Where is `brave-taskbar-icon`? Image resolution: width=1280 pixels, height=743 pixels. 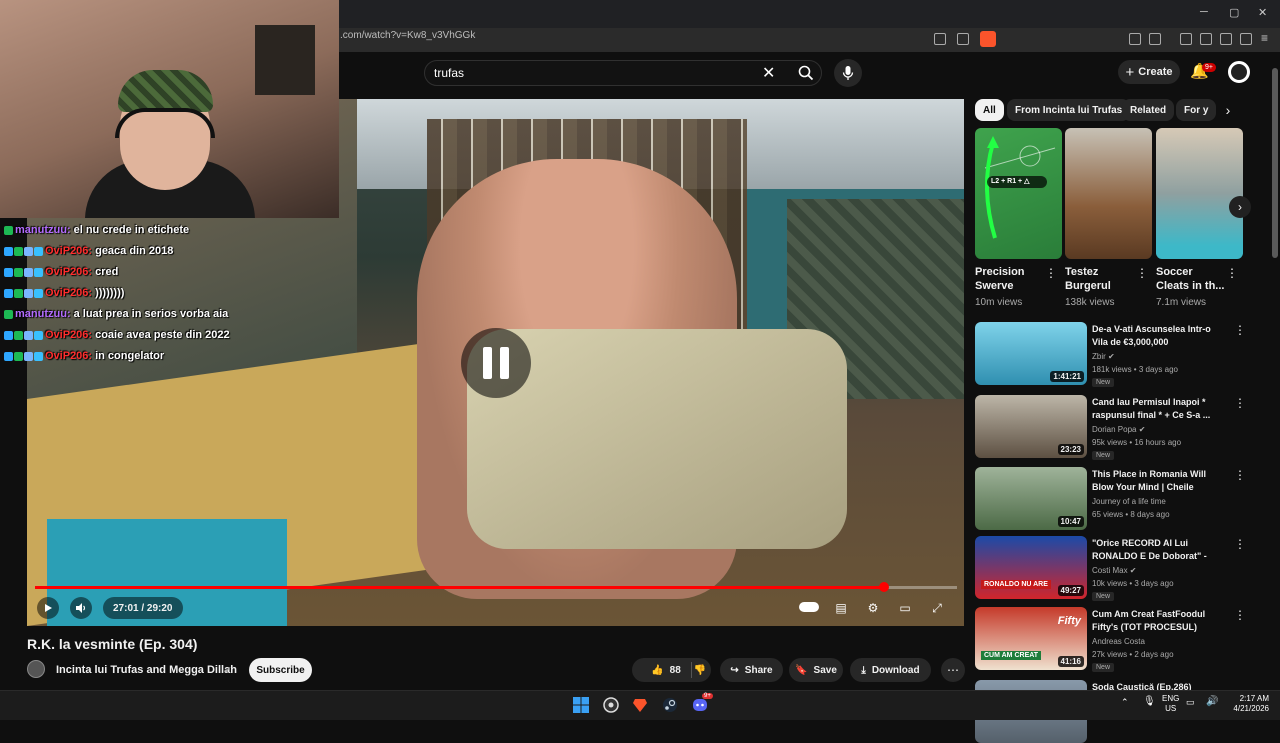
brave-taskbar-icon is located at coordinates (640, 705).